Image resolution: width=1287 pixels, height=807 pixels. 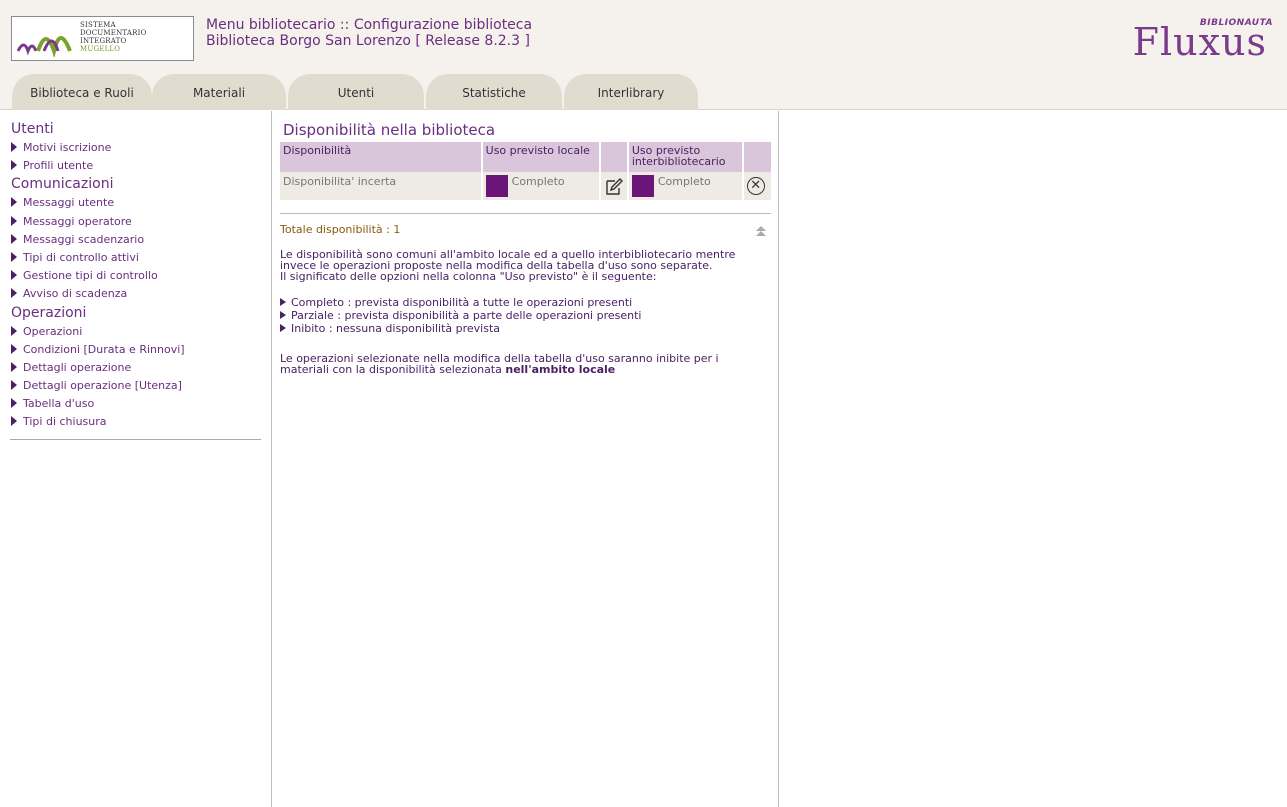 What do you see at coordinates (756, 157) in the screenshot?
I see `col-header-delete` at bounding box center [756, 157].